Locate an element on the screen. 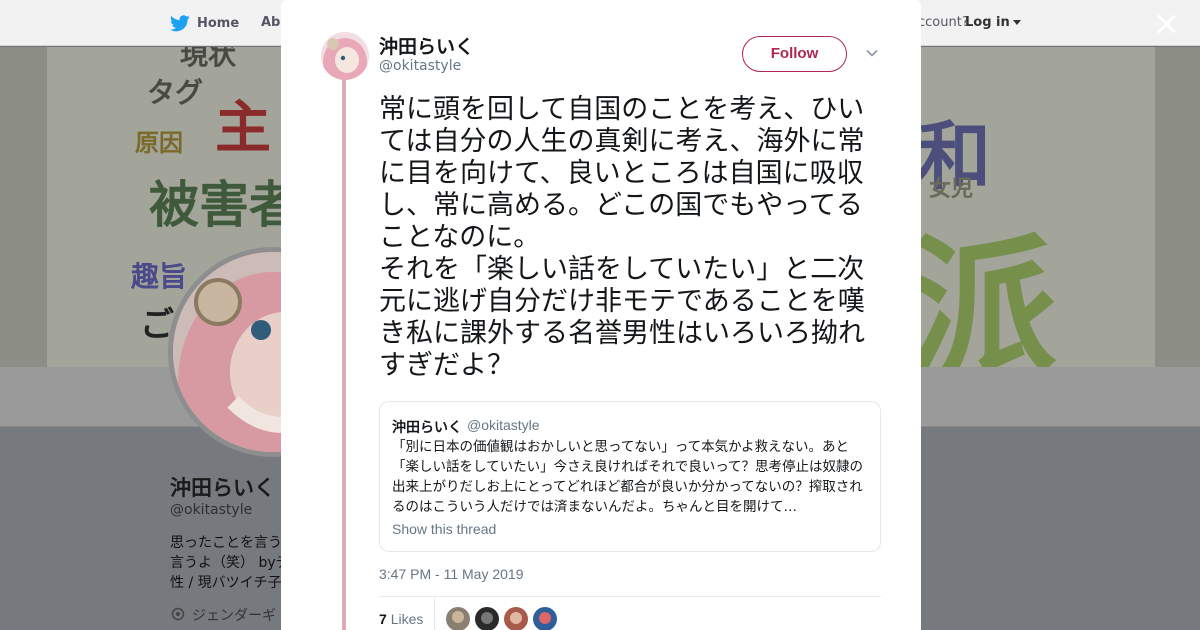 This screenshot has height=630, width=1200. likes-number: 7 is located at coordinates (383, 619).